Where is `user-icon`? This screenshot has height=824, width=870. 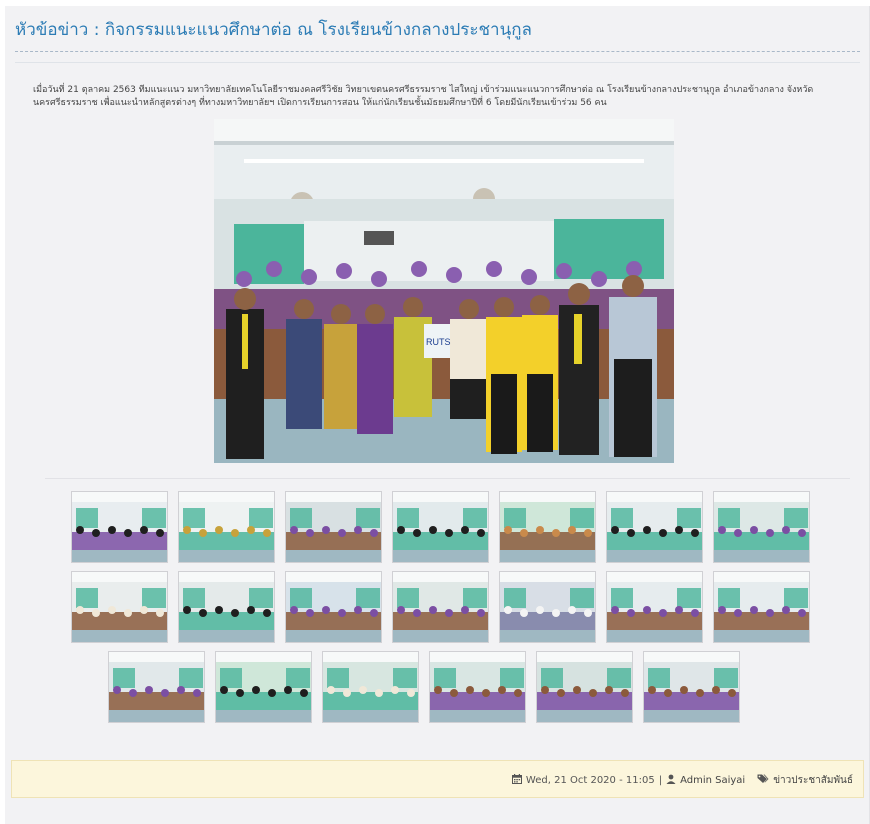 user-icon is located at coordinates (671, 780).